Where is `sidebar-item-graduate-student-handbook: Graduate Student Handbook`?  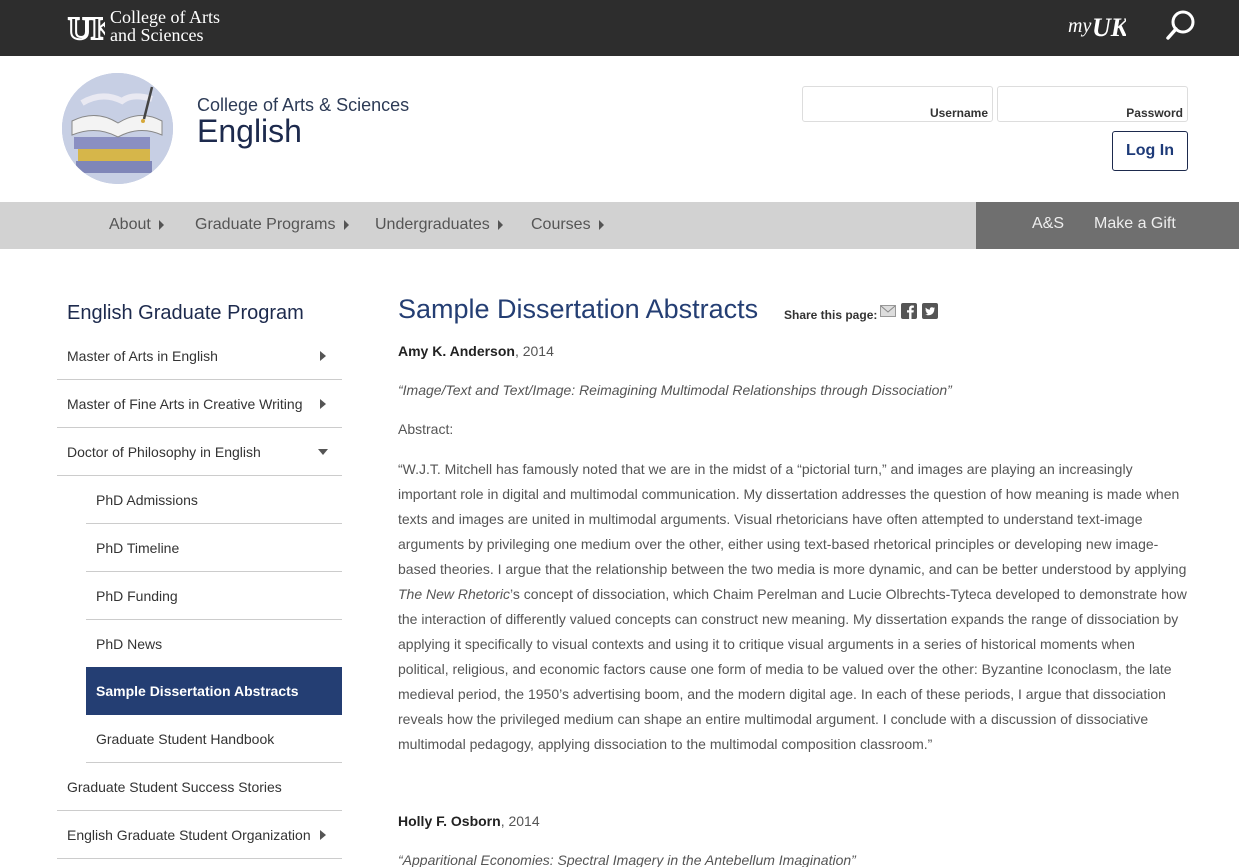
sidebar-item-graduate-student-handbook: Graduate Student Handbook is located at coordinates (214, 739).